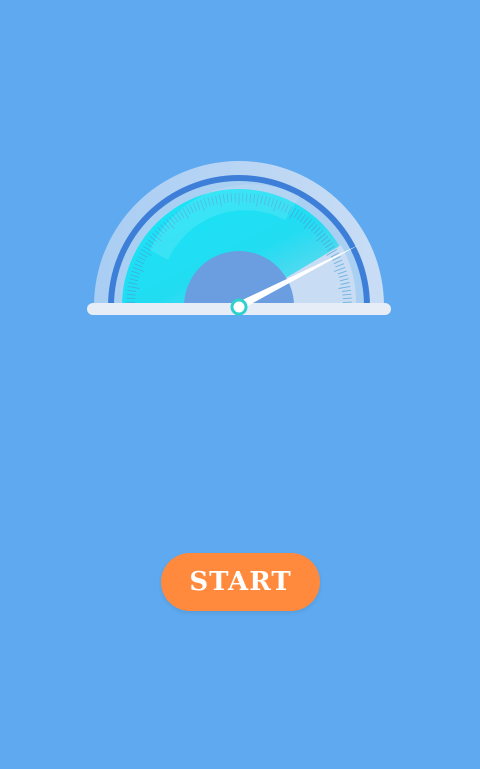  I want to click on needle-pivot, so click(239, 307).